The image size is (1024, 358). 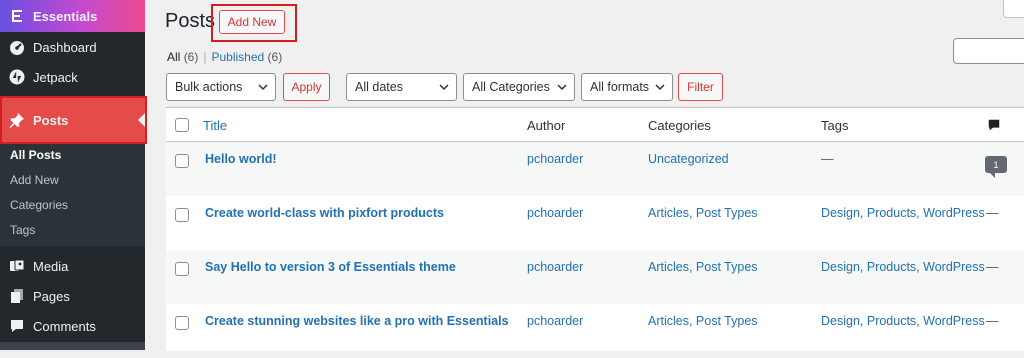 I want to click on bulk-actions-value: Bulk actions, so click(x=209, y=87).